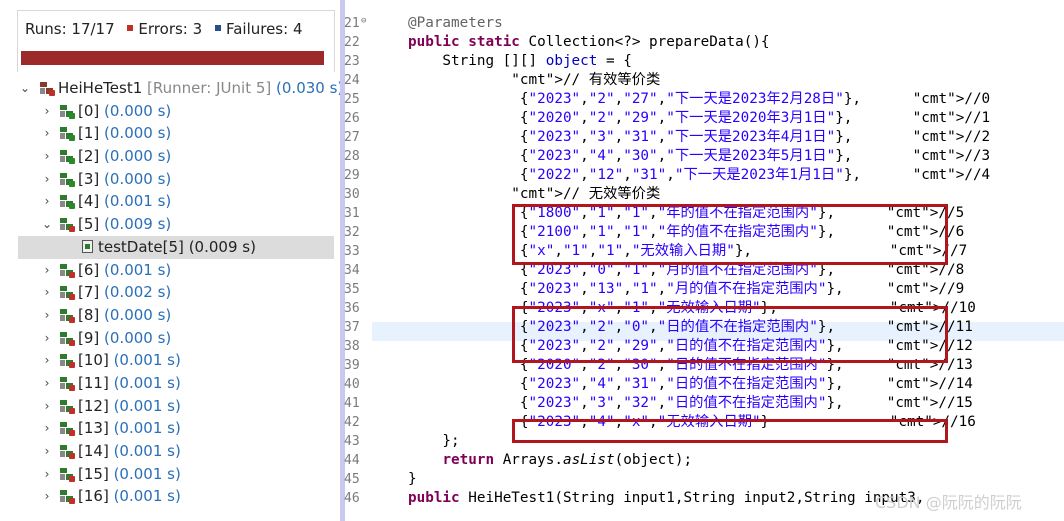 This screenshot has height=521, width=1064. What do you see at coordinates (138, 292) in the screenshot?
I see `case-time: (0.002 s)` at bounding box center [138, 292].